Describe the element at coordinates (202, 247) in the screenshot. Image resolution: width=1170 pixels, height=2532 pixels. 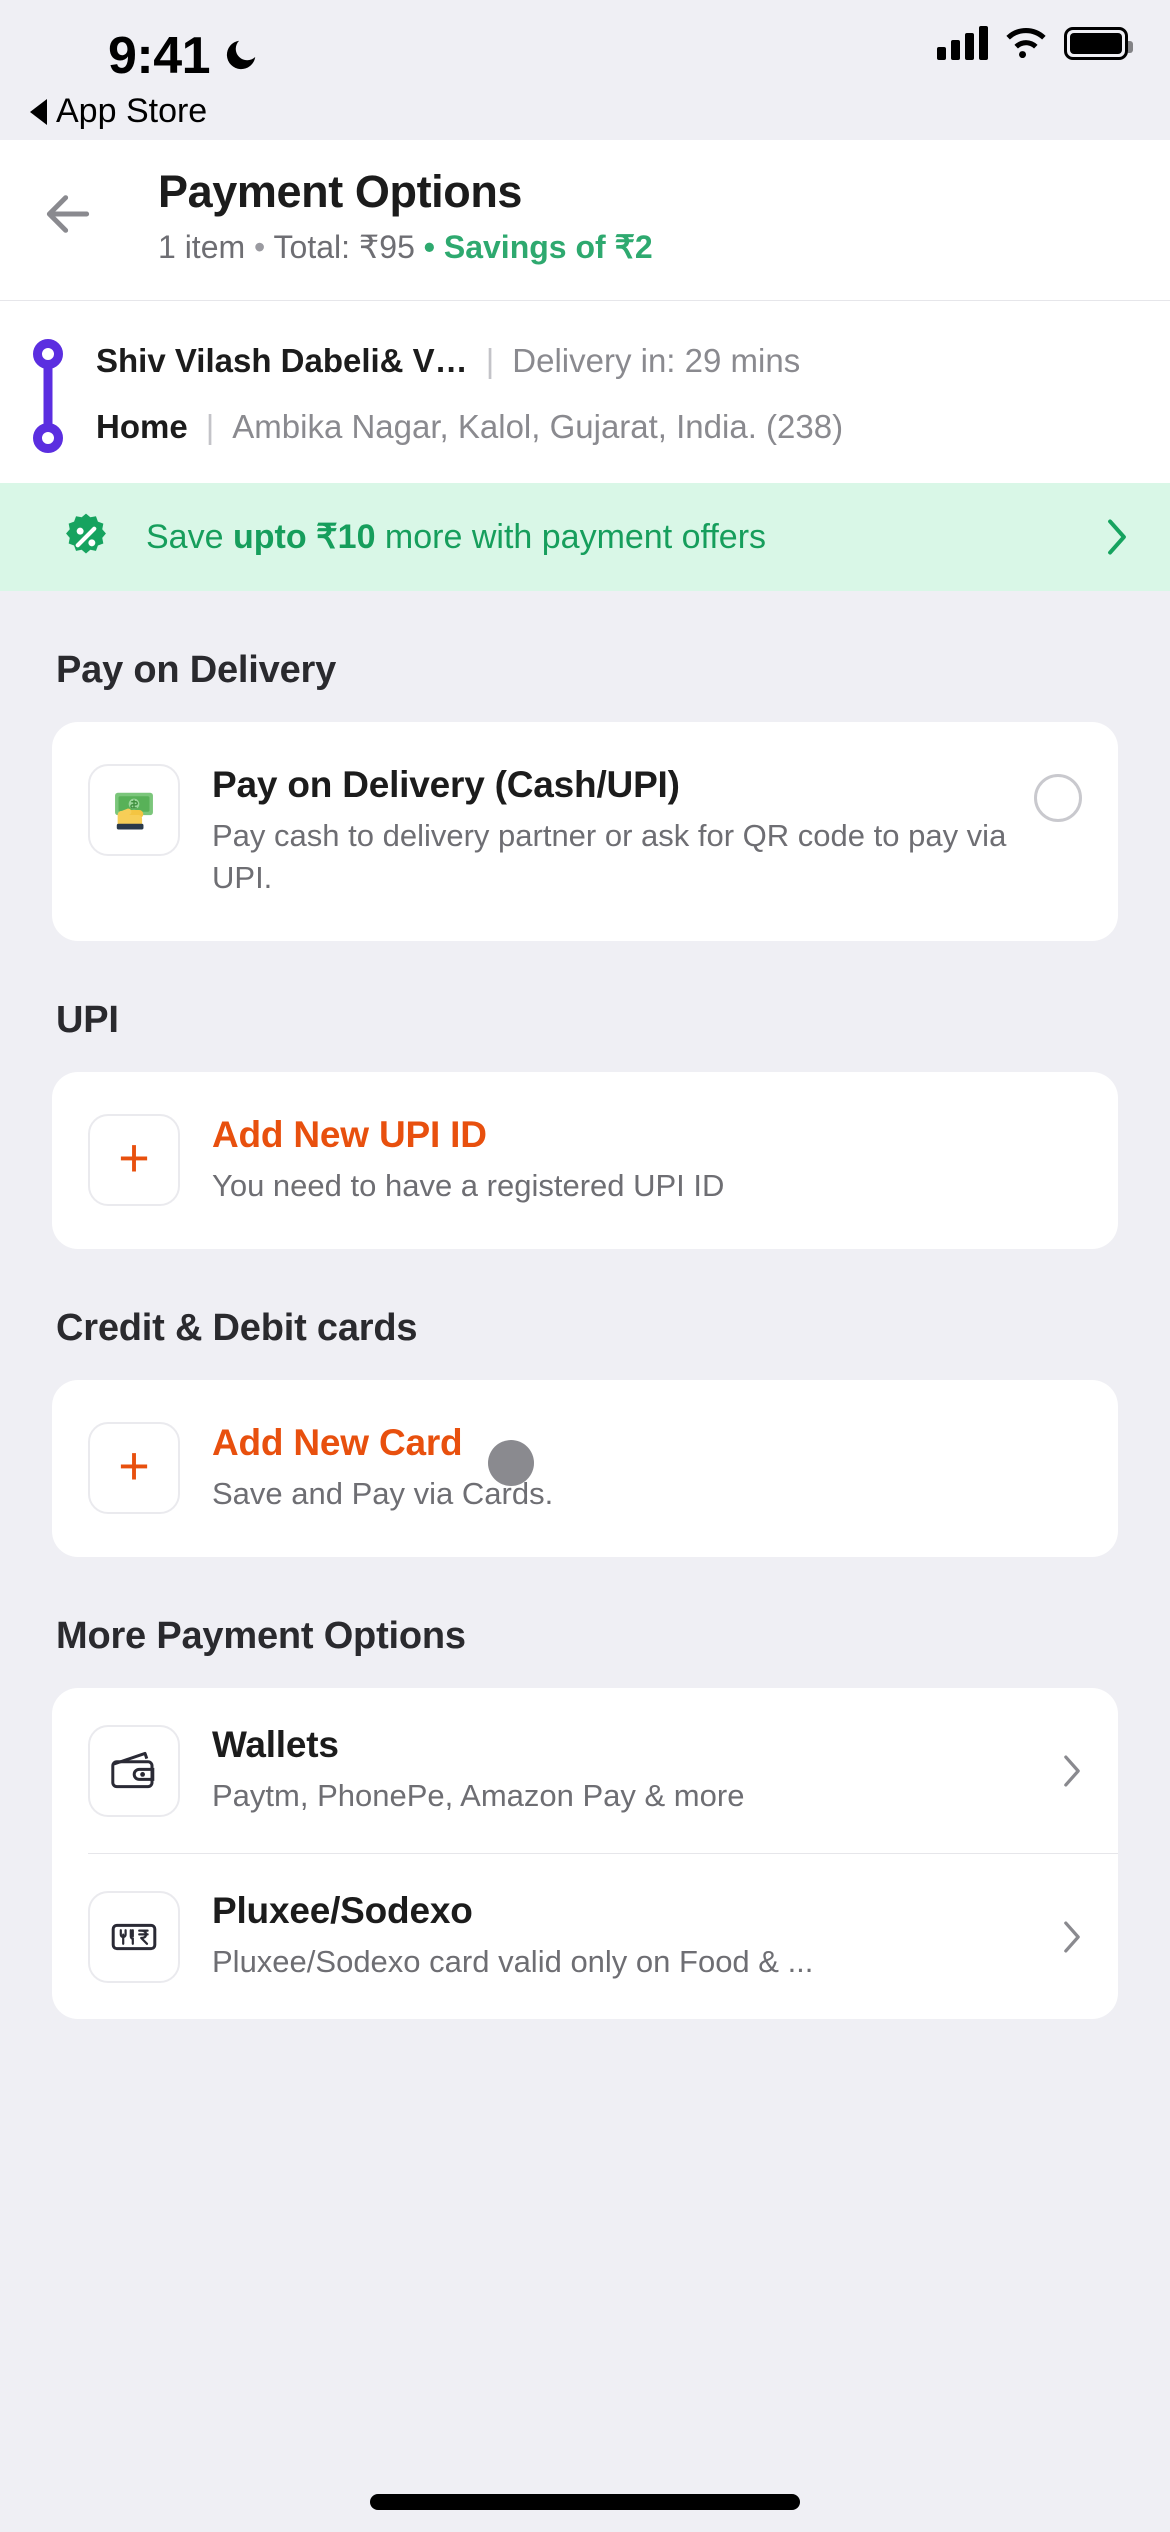
I see `item-count: 1 item` at that location.